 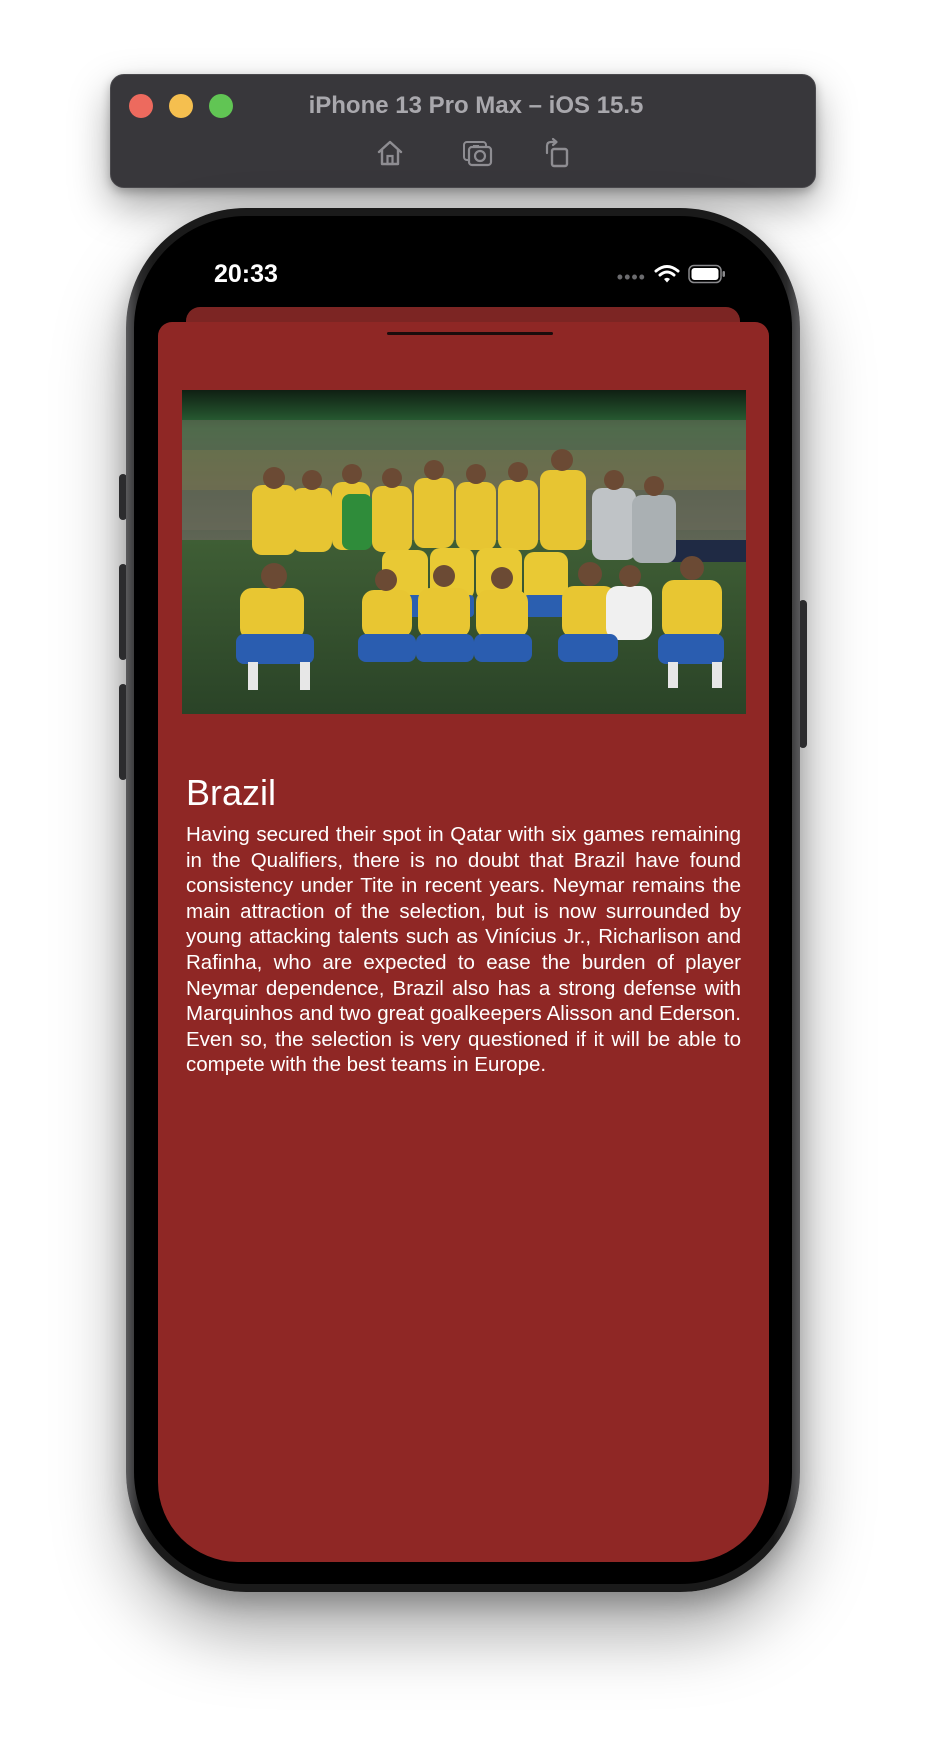 I want to click on sheet-grabber, so click(x=470, y=333).